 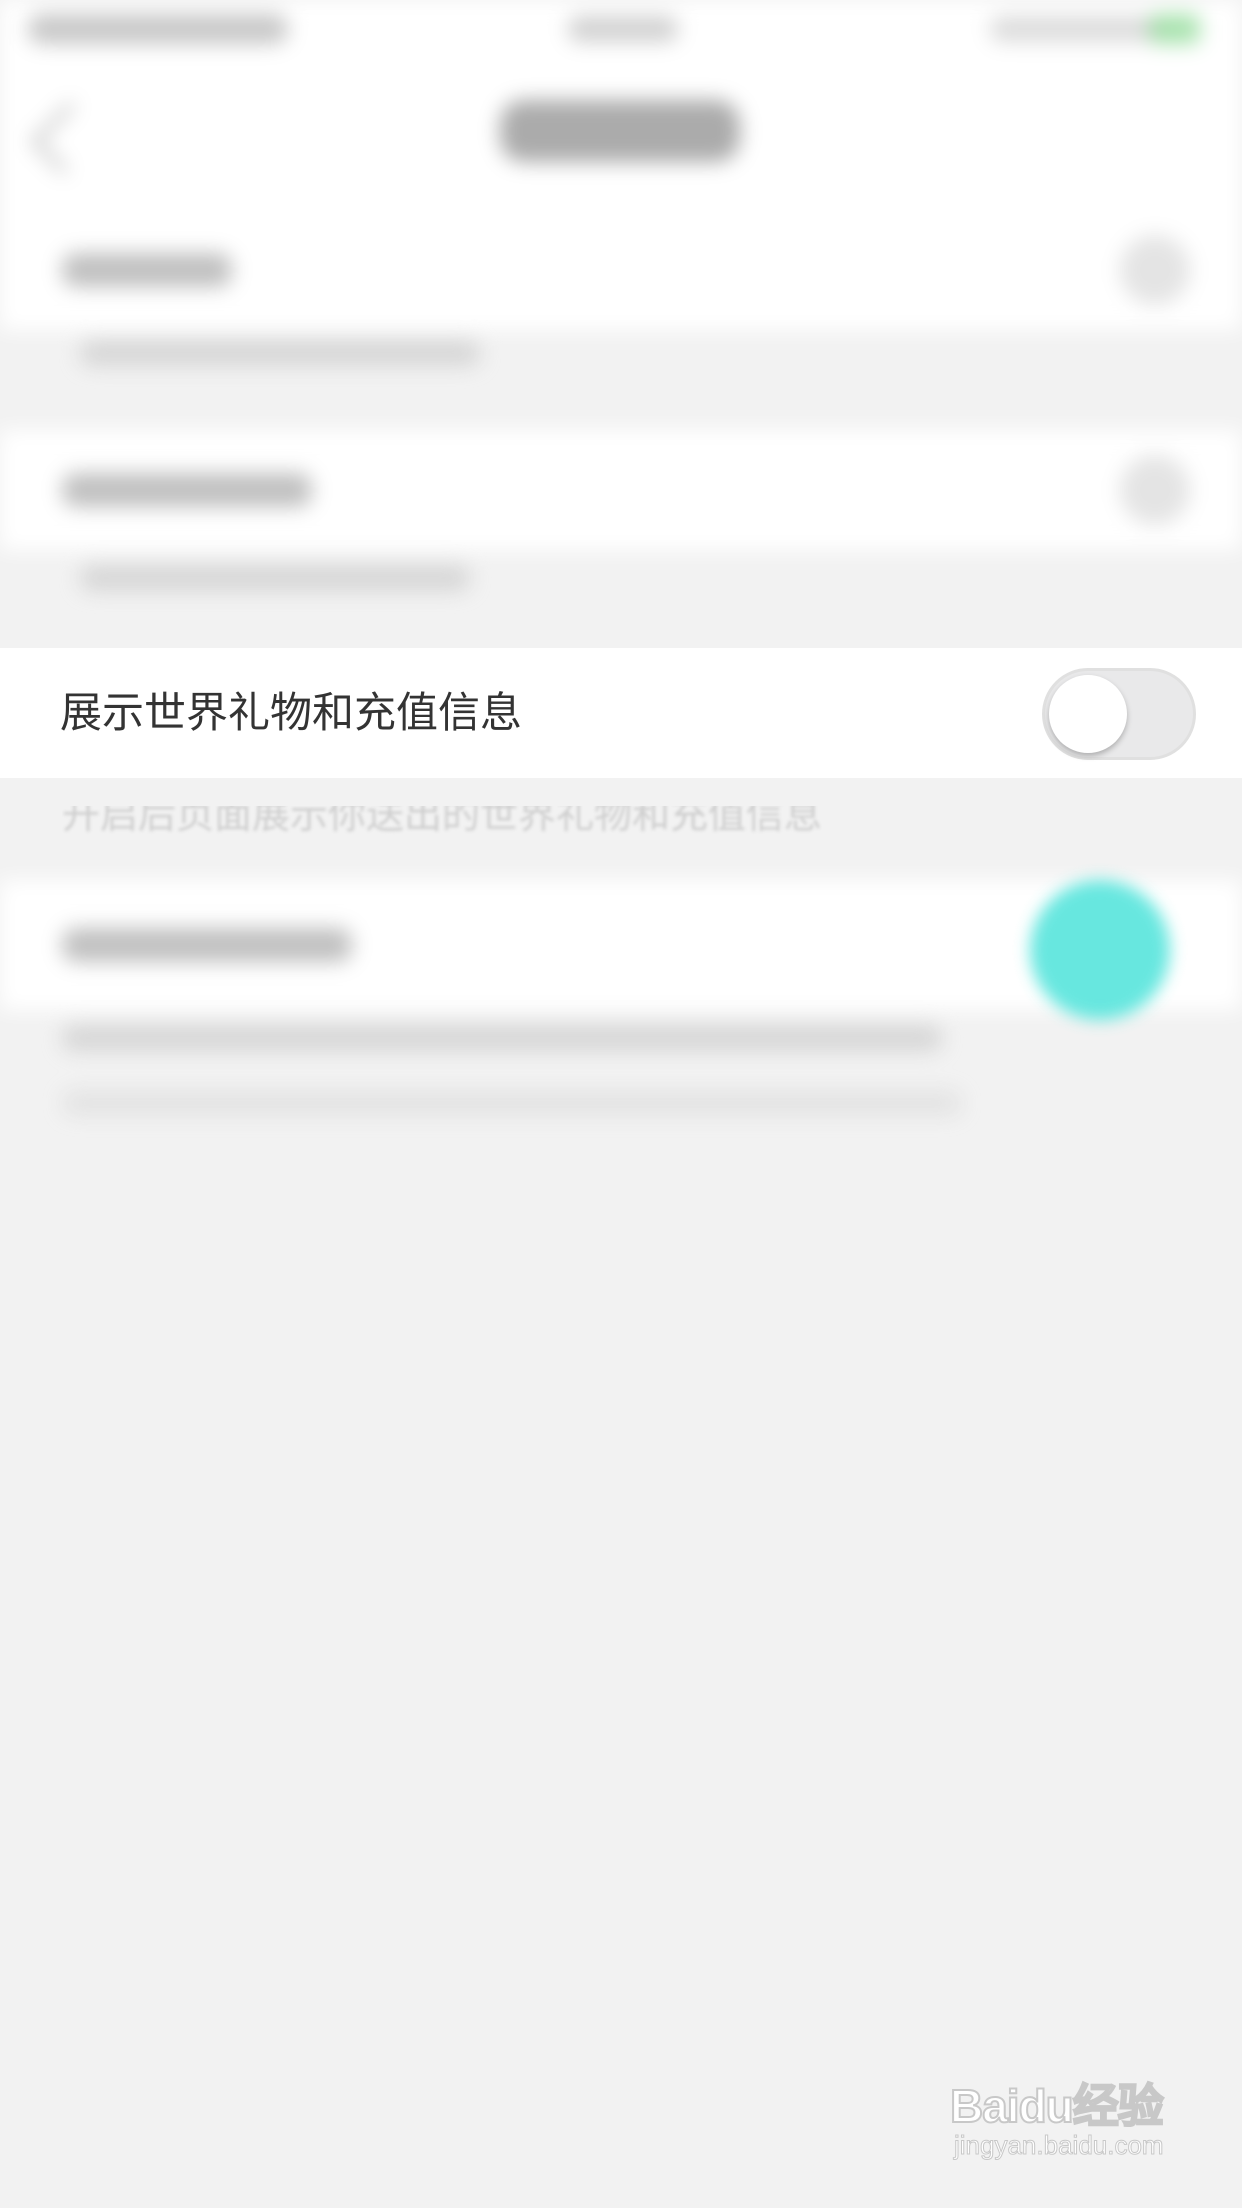 I want to click on watermark: Baidu经验 jingyan.baidu.com, so click(x=1069, y=2125).